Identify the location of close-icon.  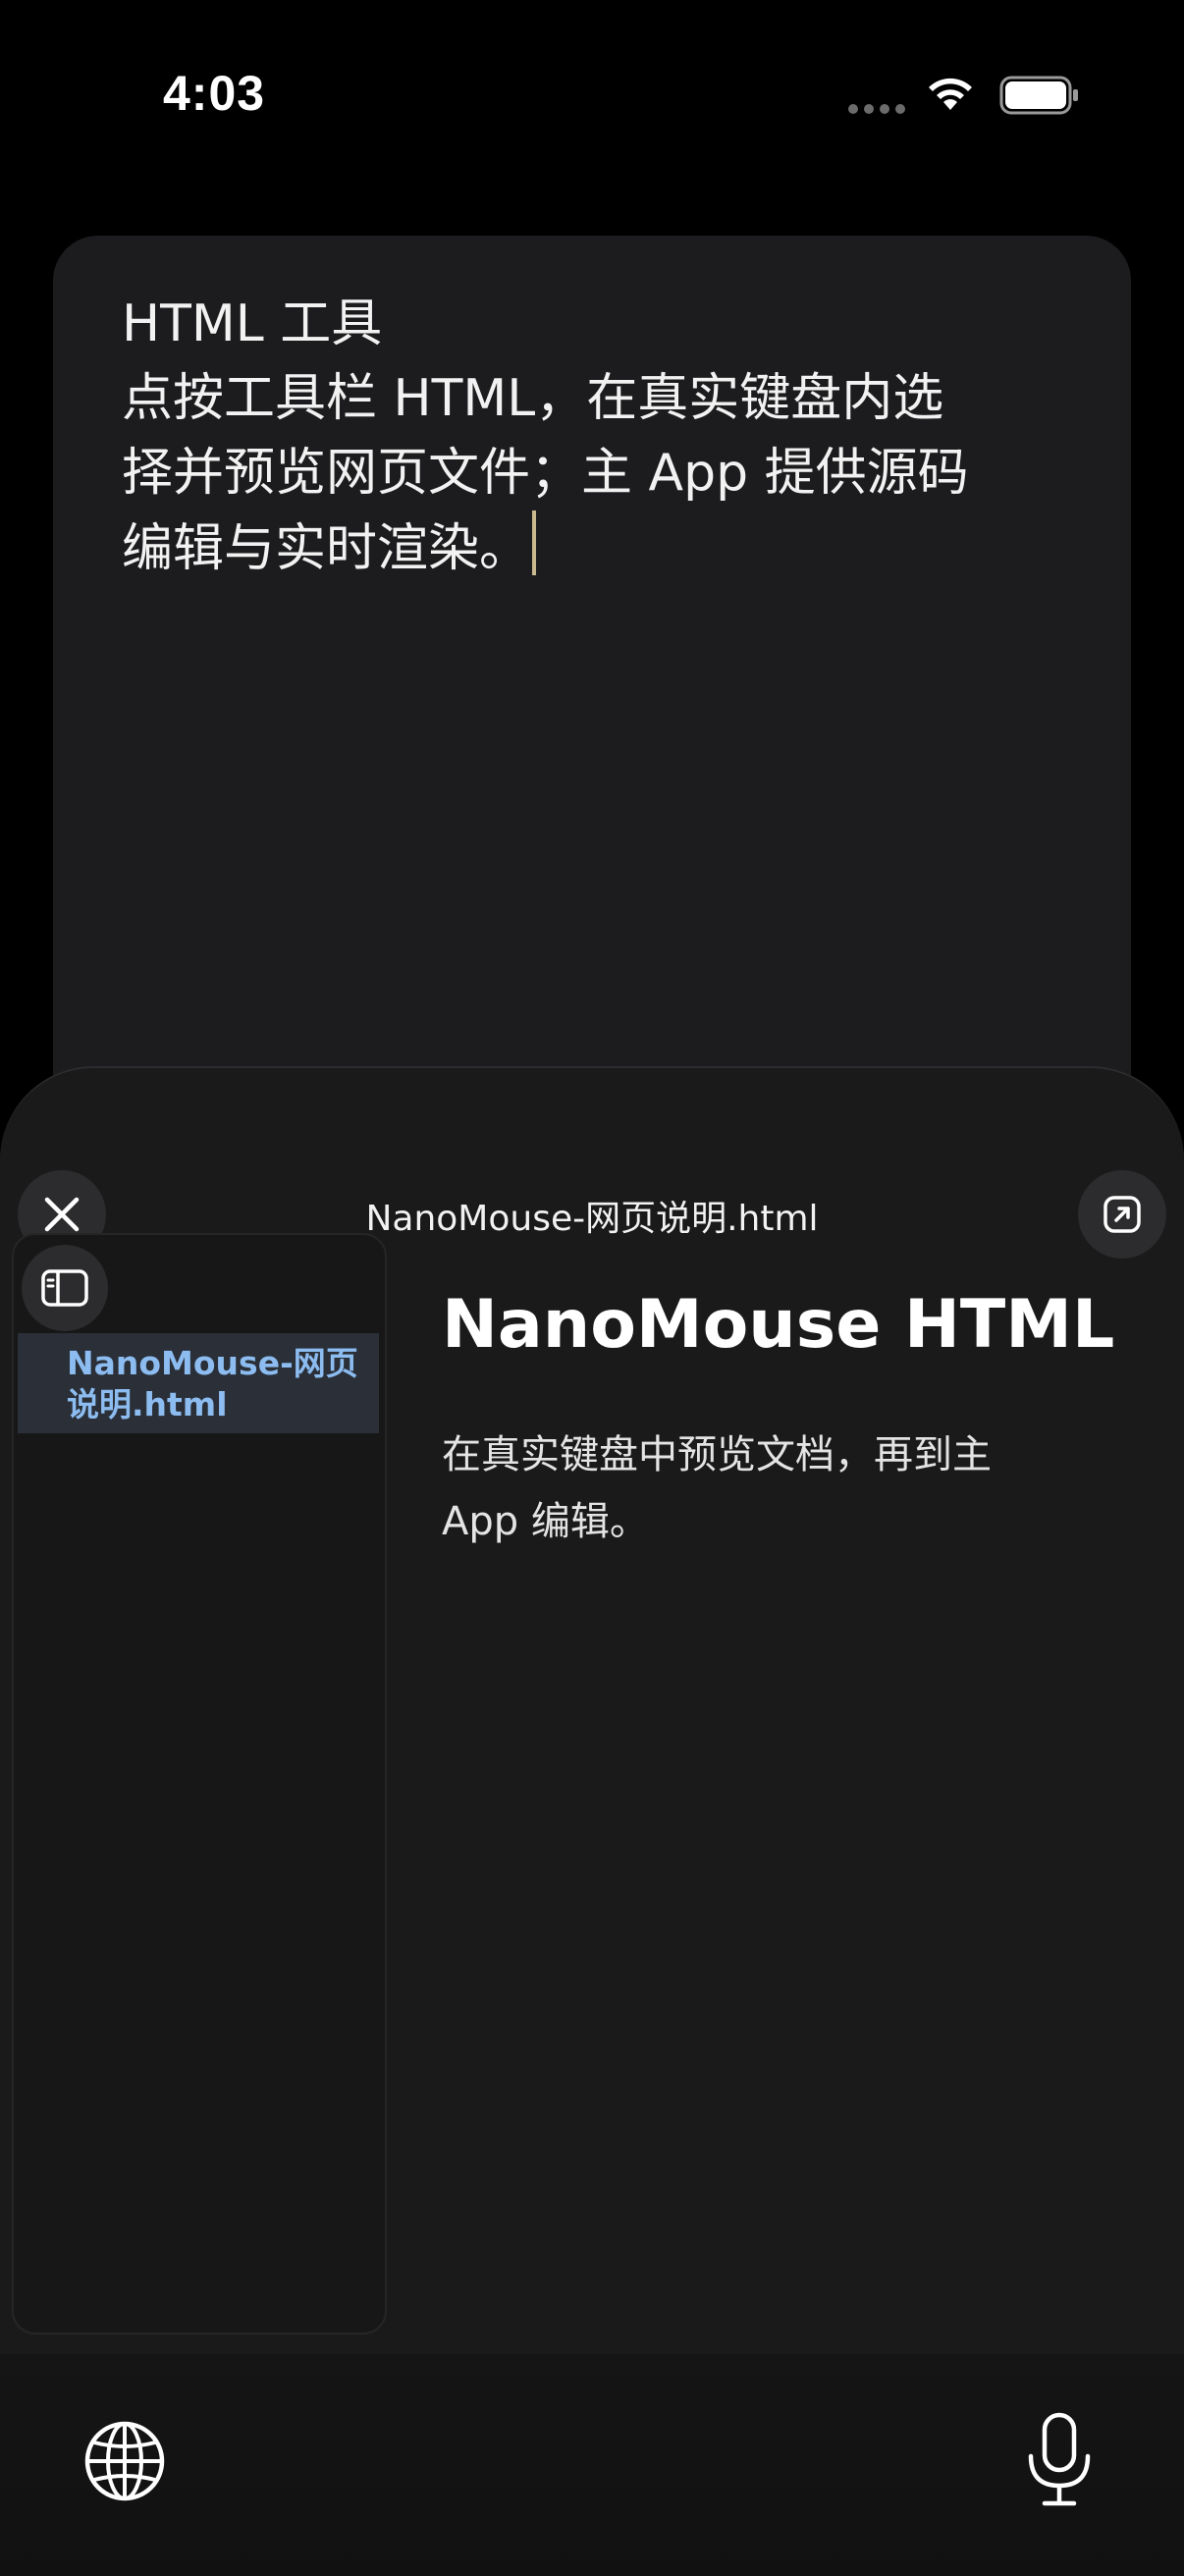
(62, 1214).